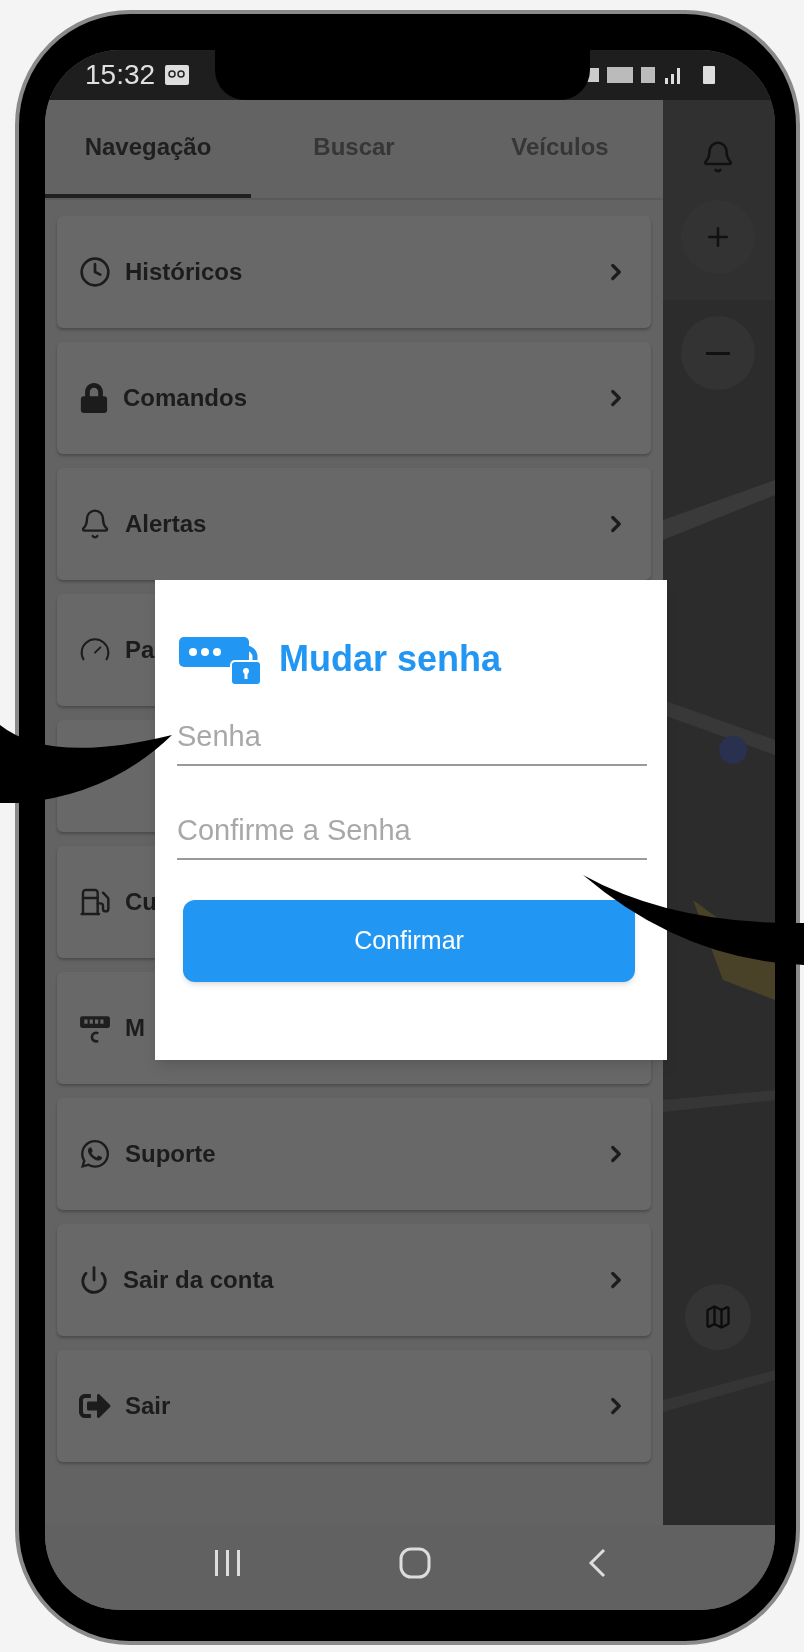  Describe the element at coordinates (228, 1562) in the screenshot. I see `recent-apps-icon` at that location.